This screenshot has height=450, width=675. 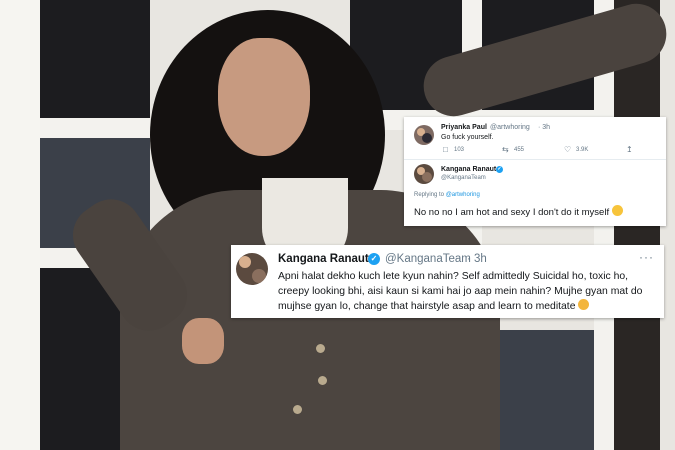 What do you see at coordinates (264, 97) in the screenshot?
I see `face` at bounding box center [264, 97].